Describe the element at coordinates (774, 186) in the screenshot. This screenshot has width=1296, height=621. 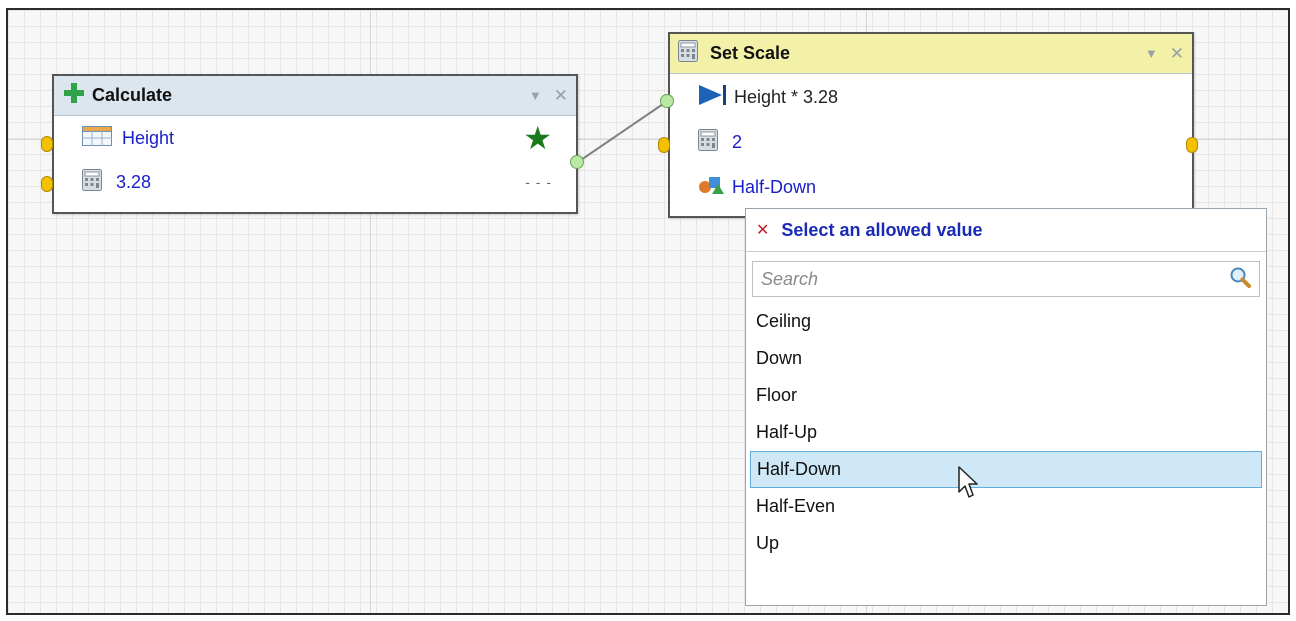
I see `row-label: Half-Down` at that location.